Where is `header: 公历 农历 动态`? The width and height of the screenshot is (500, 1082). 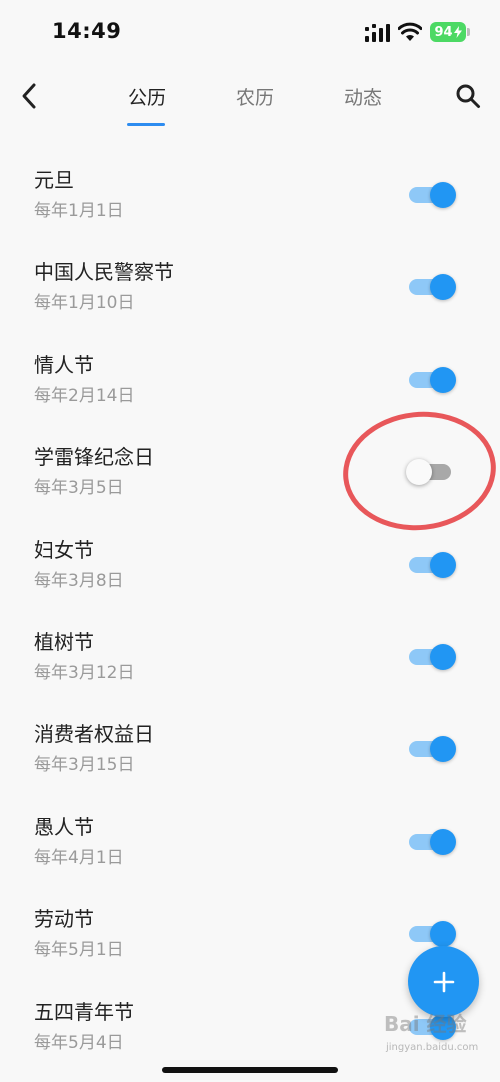 header: 公历 农历 动态 is located at coordinates (250, 99).